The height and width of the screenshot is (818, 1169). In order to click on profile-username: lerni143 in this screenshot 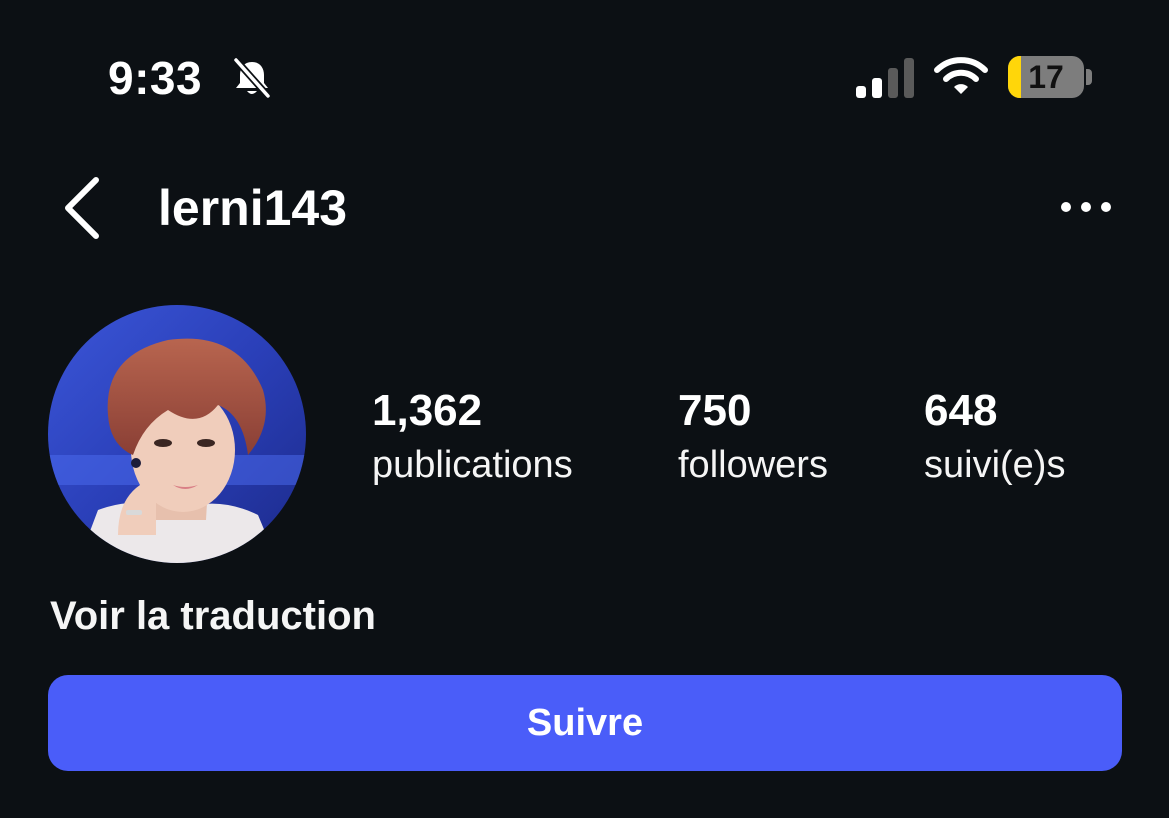, I will do `click(253, 208)`.